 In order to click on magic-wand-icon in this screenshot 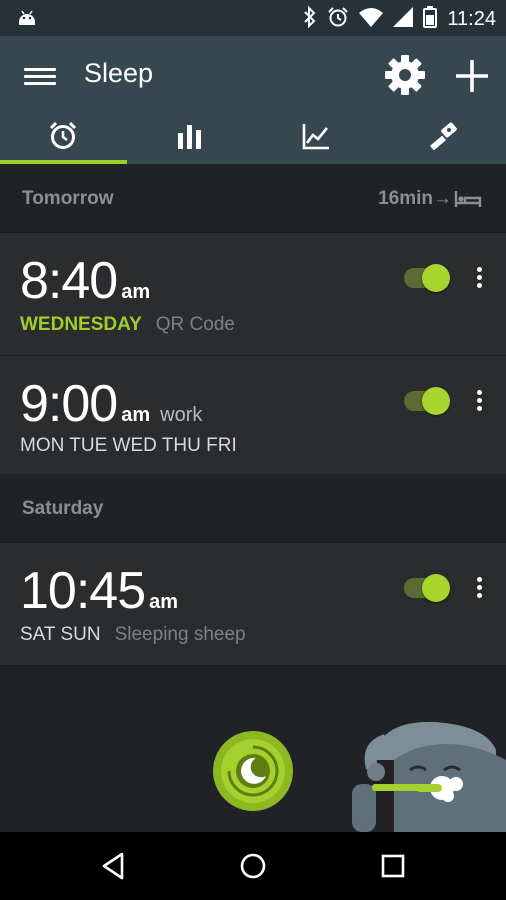, I will do `click(443, 136)`.